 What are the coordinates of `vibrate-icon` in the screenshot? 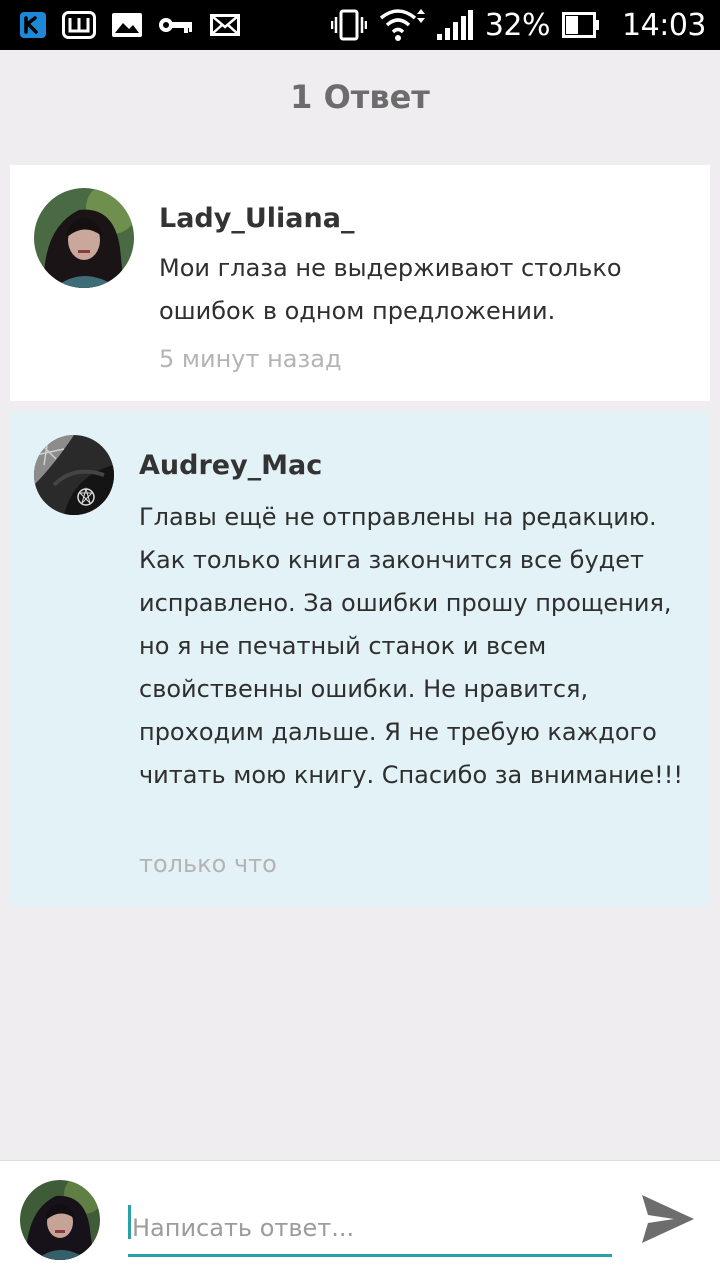 It's located at (348, 25).